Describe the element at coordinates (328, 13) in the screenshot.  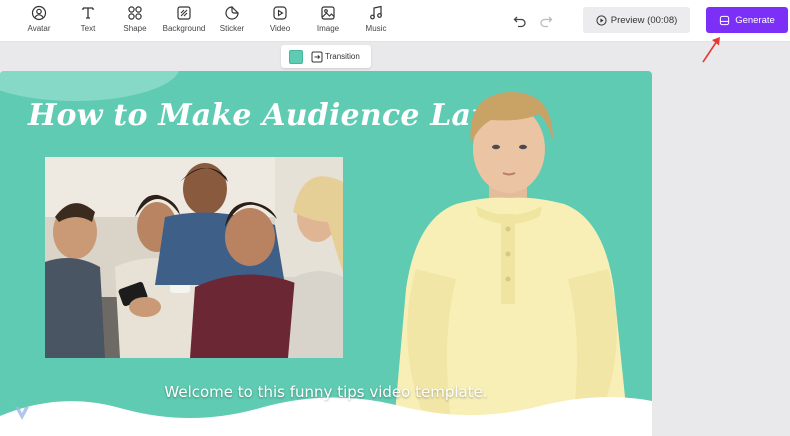
I see `image-icon` at that location.